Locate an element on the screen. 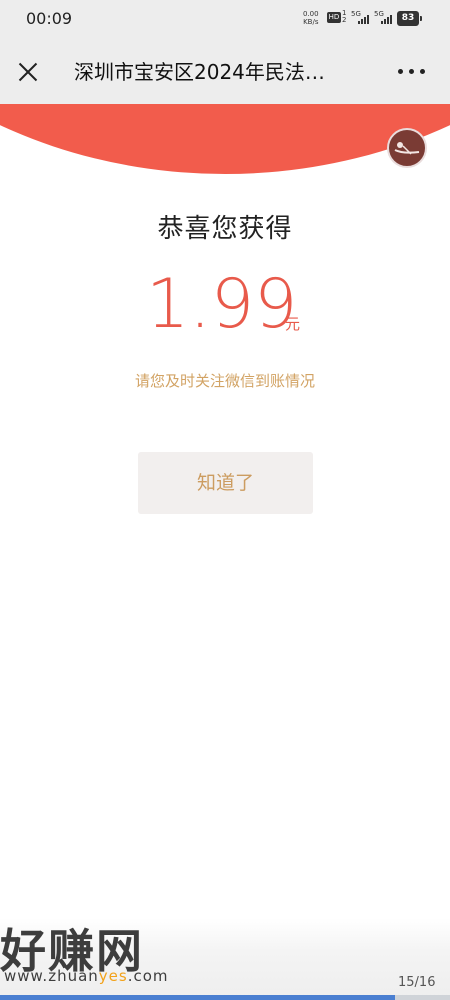 The image size is (450, 1000). signal-icon-sim1: 5G is located at coordinates (362, 17).